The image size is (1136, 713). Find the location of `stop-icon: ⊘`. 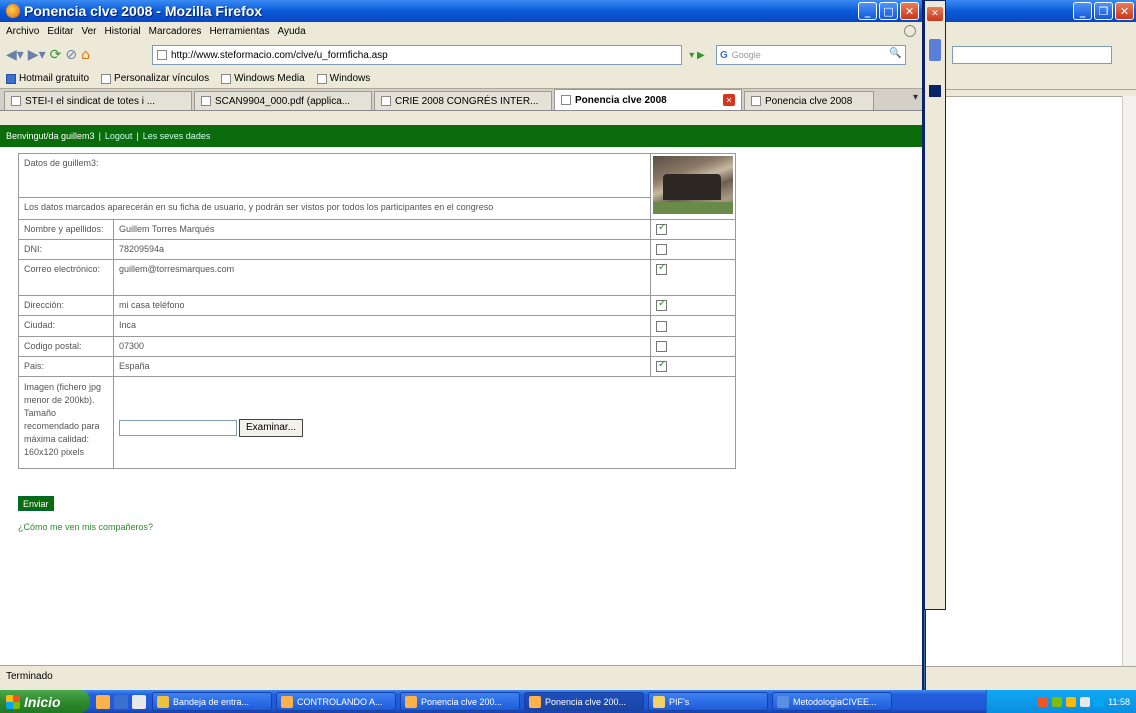

stop-icon: ⊘ is located at coordinates (71, 55).